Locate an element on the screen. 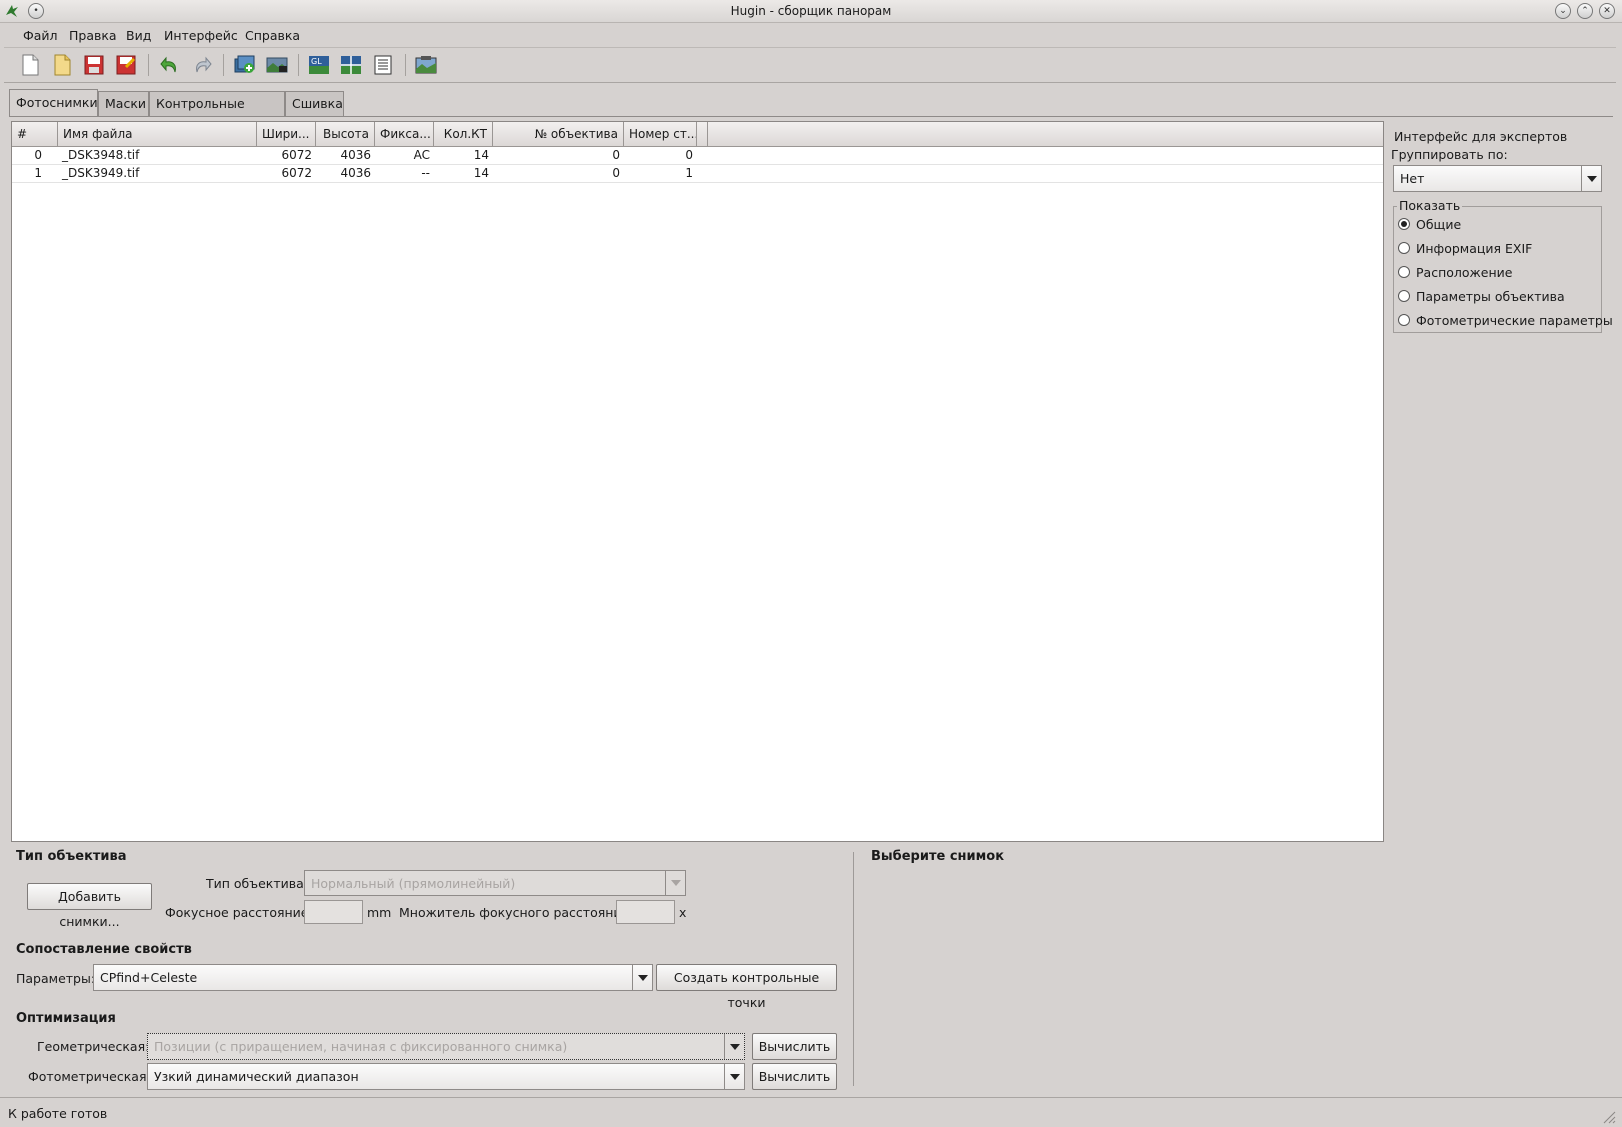 The height and width of the screenshot is (1127, 1622). option-label: Параметры объектива is located at coordinates (1490, 296).